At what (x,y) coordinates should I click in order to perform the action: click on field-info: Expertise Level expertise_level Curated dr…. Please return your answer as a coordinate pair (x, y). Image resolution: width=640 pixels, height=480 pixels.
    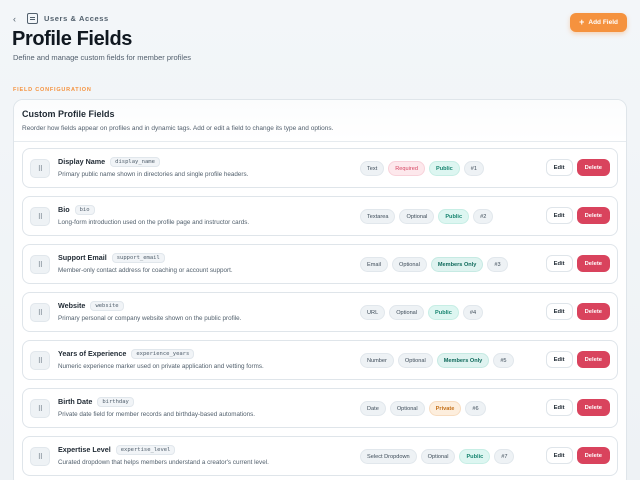
    Looking at the image, I should click on (163, 455).